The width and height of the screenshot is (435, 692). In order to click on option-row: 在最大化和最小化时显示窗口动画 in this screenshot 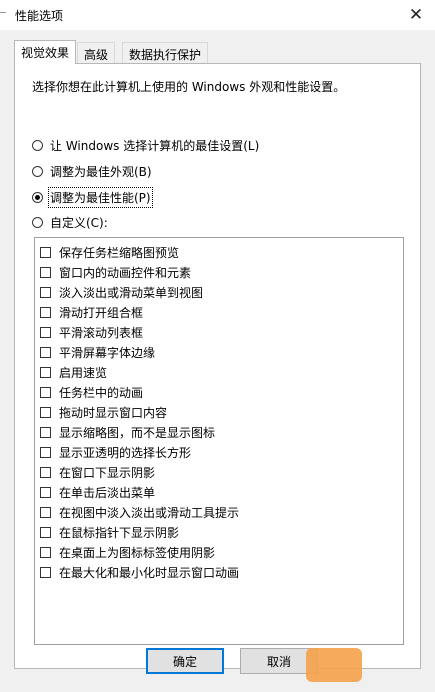, I will do `click(137, 572)`.